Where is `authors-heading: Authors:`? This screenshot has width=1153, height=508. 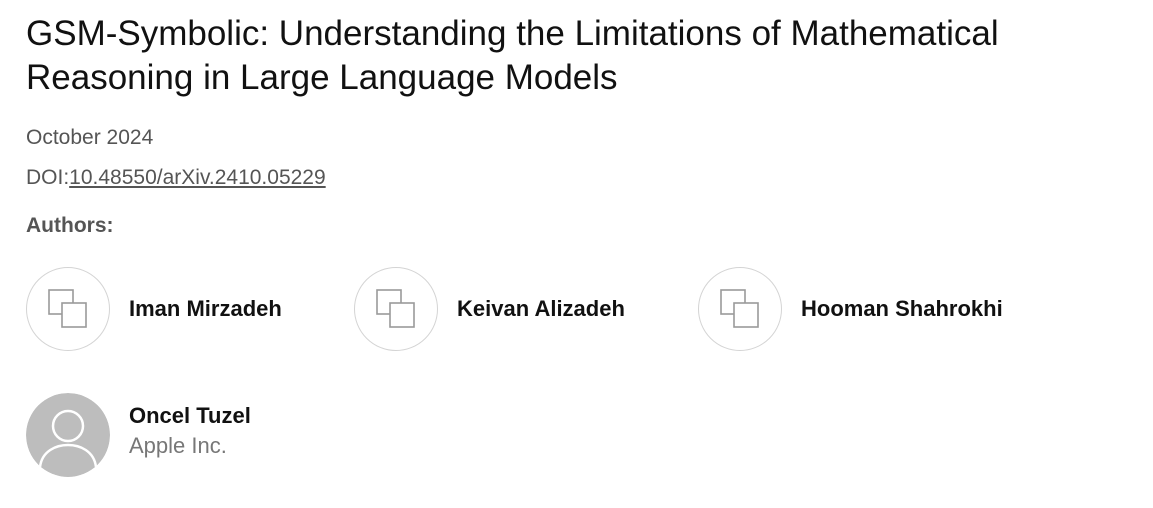
authors-heading: Authors: is located at coordinates (70, 225).